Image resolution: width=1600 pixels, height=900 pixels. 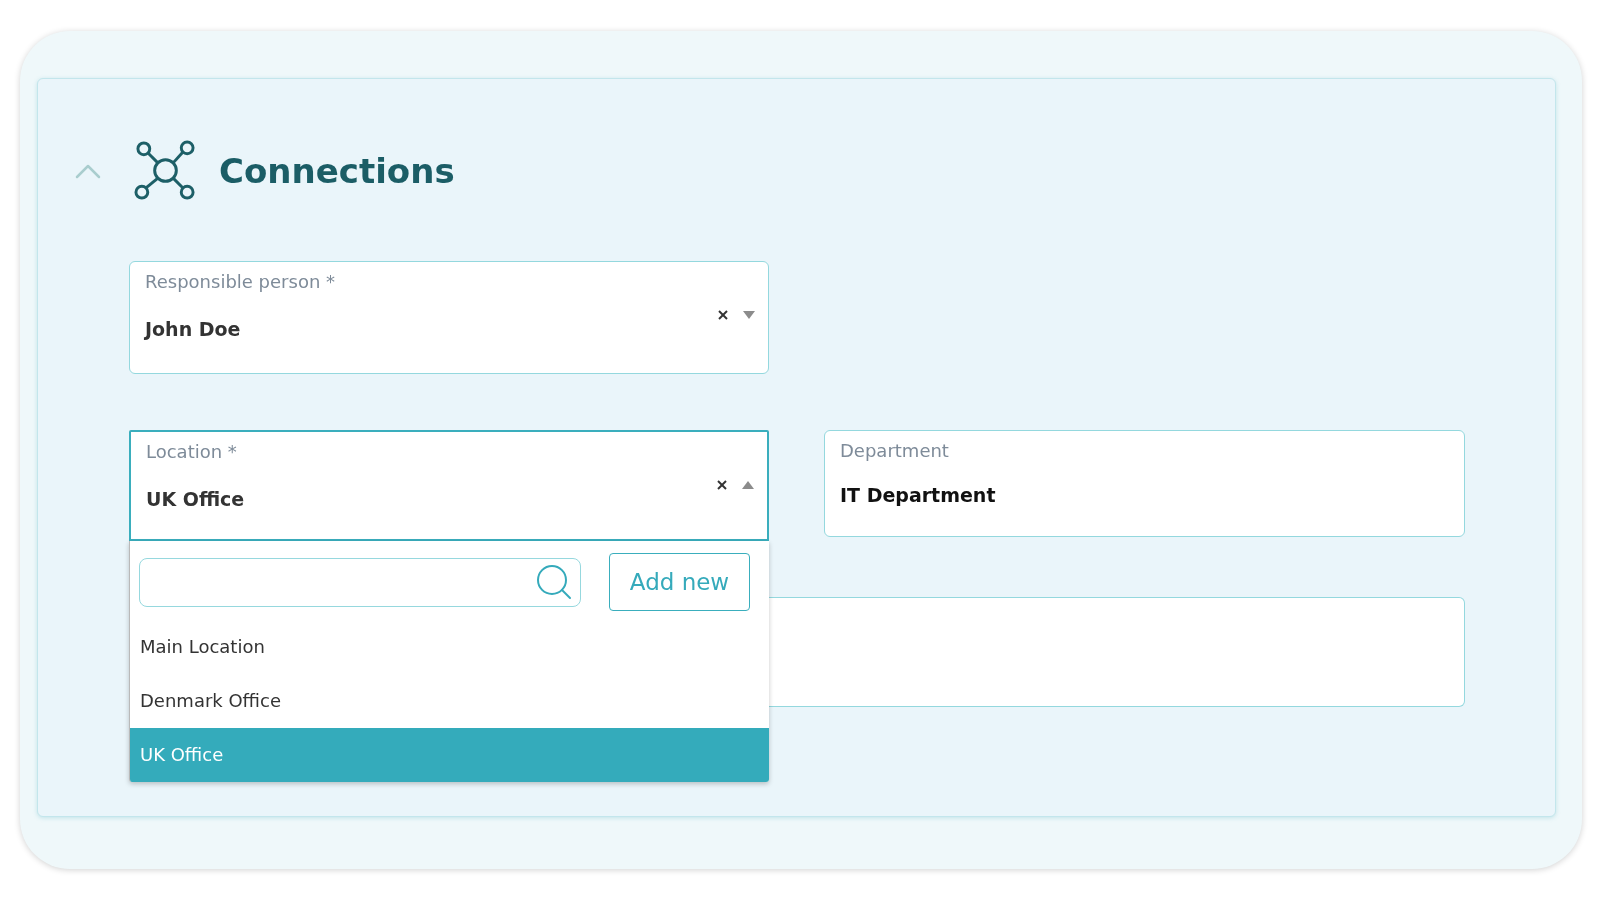 What do you see at coordinates (193, 329) in the screenshot?
I see `field-value: John Doe` at bounding box center [193, 329].